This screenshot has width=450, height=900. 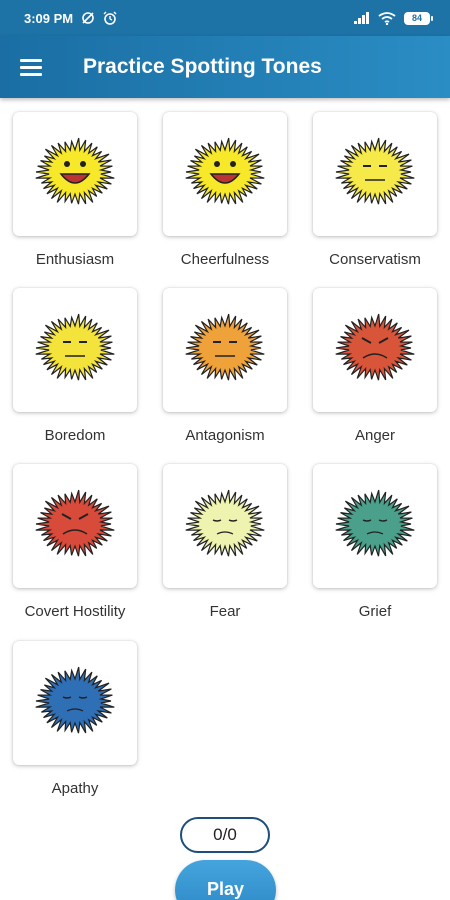 What do you see at coordinates (110, 18) in the screenshot?
I see `alarm-icon` at bounding box center [110, 18].